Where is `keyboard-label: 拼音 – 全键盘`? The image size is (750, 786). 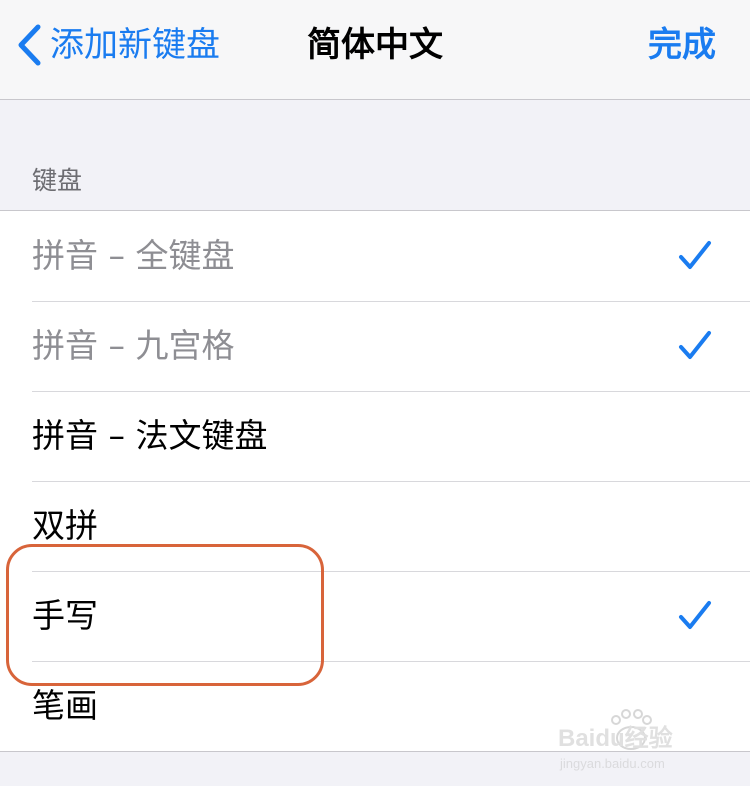
keyboard-label: 拼音 – 全键盘 is located at coordinates (133, 255).